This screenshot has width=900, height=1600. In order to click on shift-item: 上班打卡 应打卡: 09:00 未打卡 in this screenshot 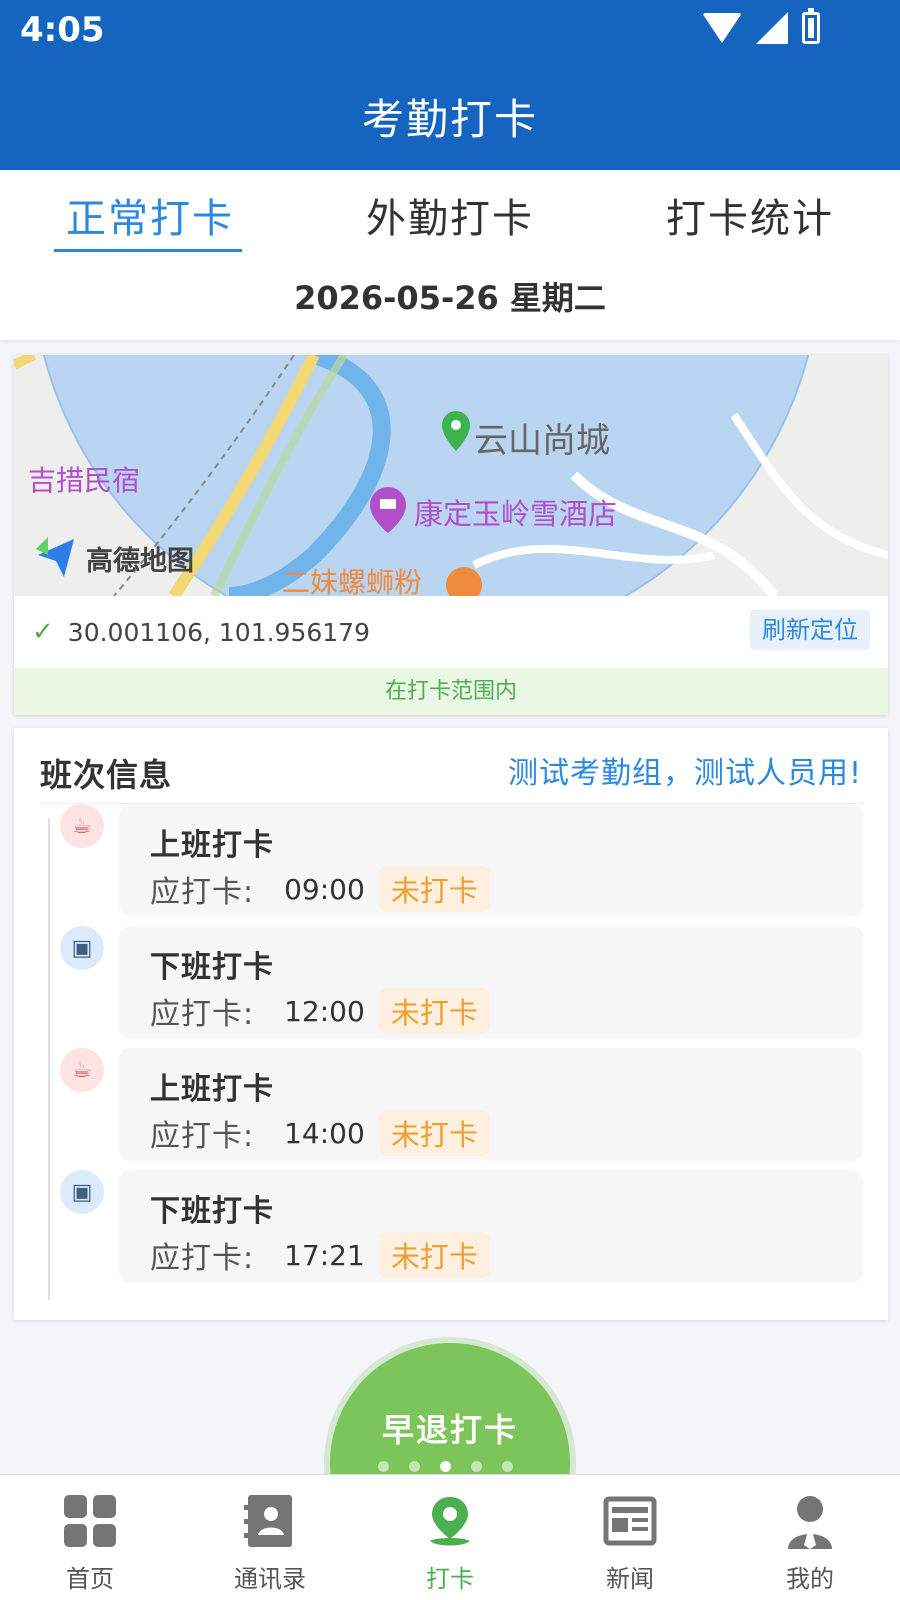, I will do `click(491, 859)`.